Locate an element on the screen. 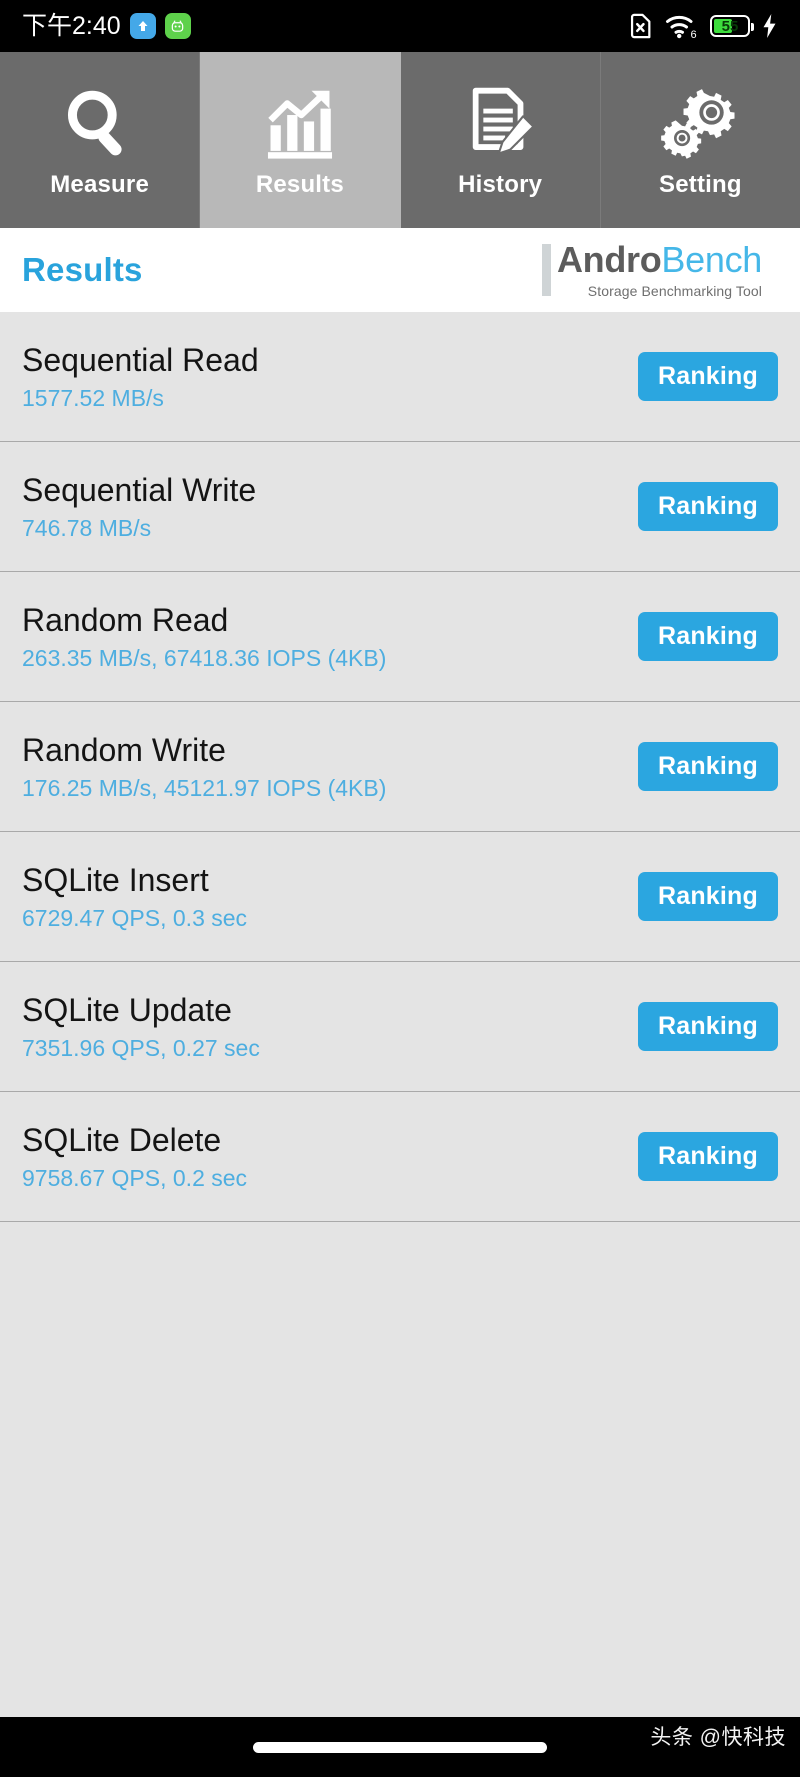  tab-setting: Setting is located at coordinates (700, 140).